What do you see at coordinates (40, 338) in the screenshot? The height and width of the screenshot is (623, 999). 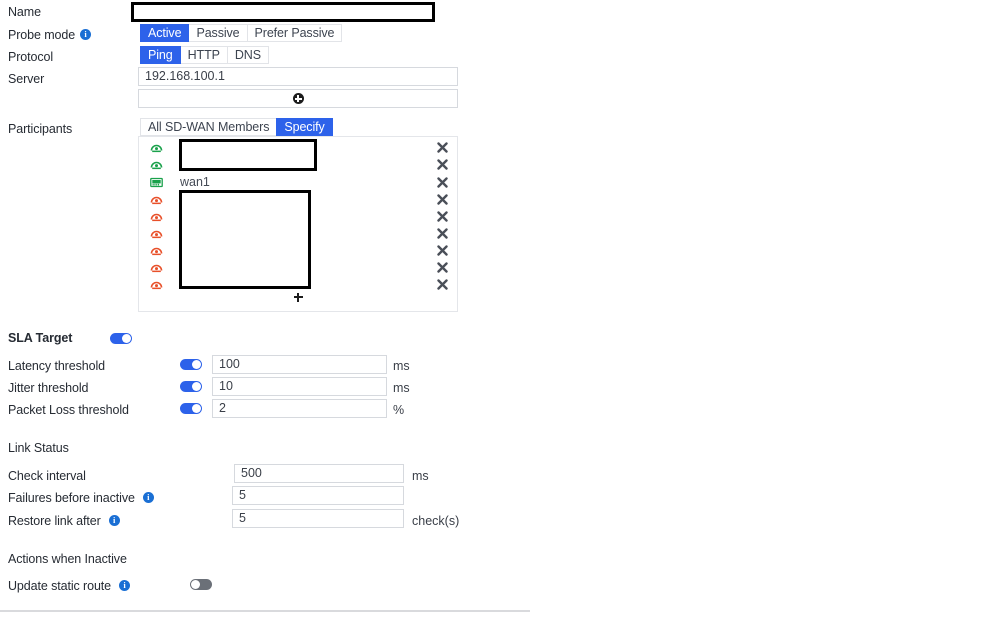 I see `sla-target-title: SLA Target` at bounding box center [40, 338].